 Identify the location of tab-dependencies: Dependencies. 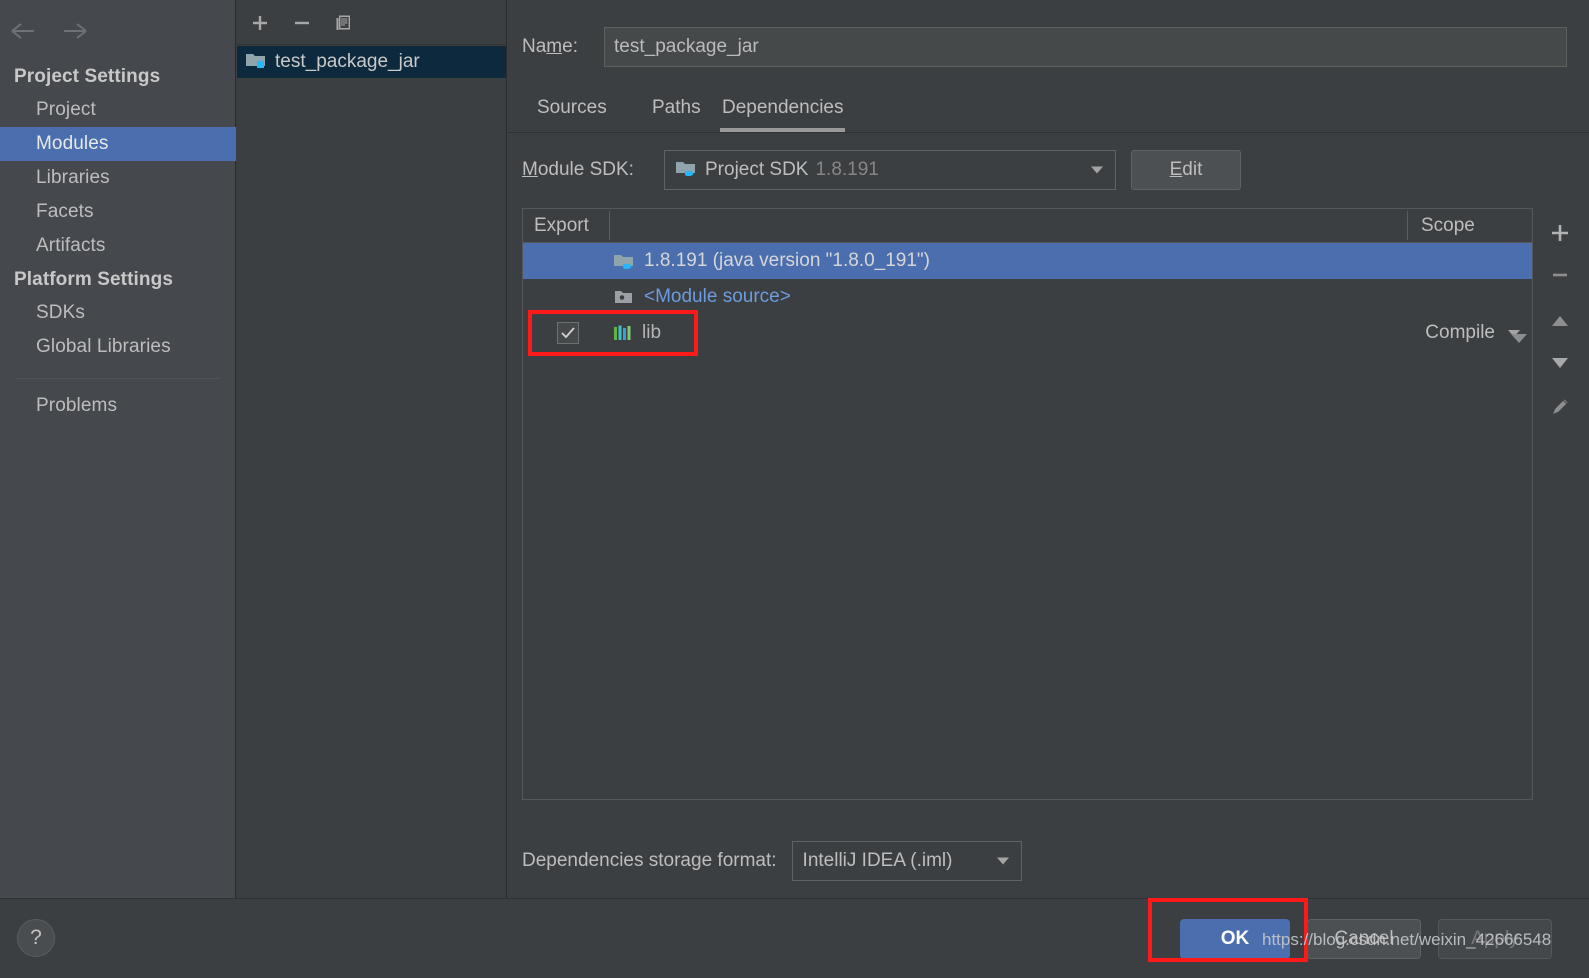
(783, 110).